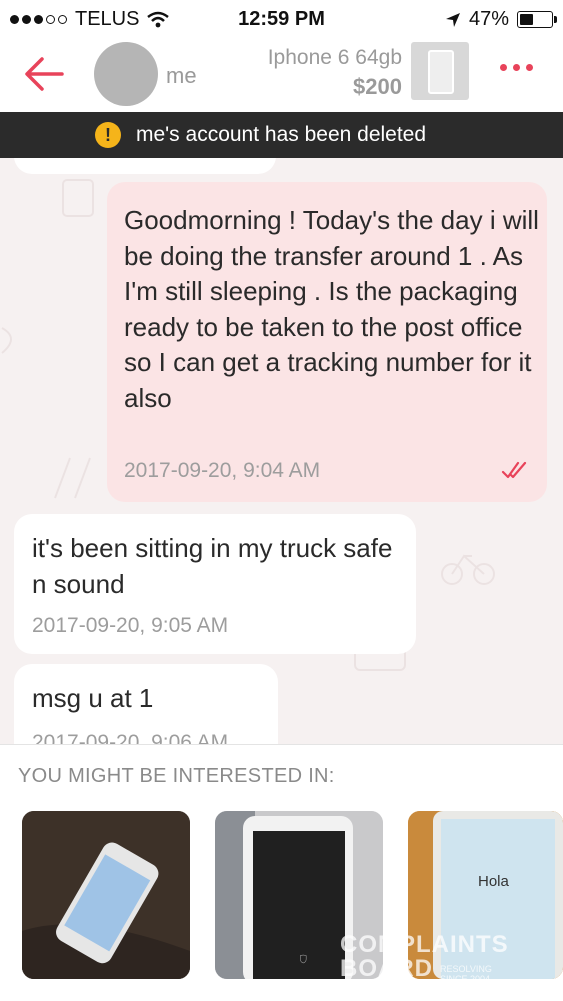  Describe the element at coordinates (488, 19) in the screenshot. I see `battery-percent: 47%` at that location.